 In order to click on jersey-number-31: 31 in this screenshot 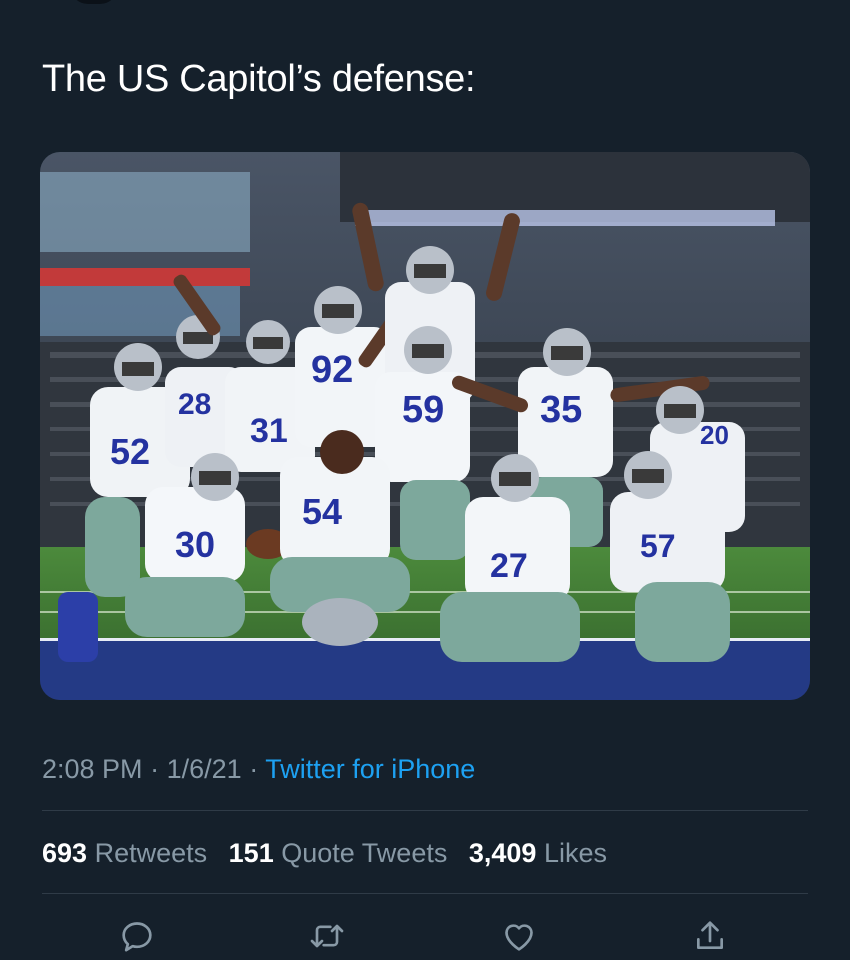, I will do `click(269, 431)`.